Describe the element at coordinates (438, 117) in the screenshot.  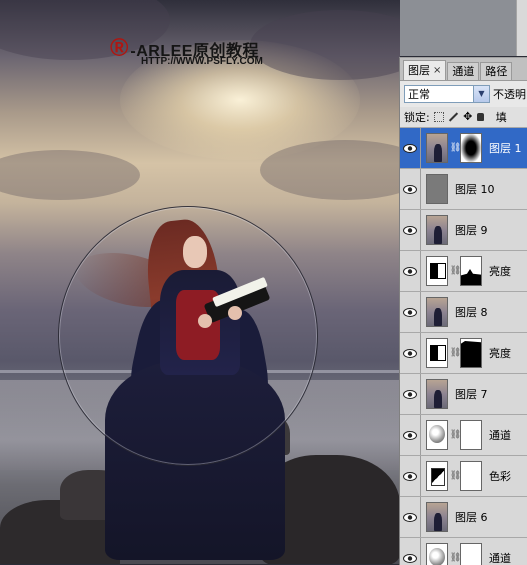
I see `lock-transparent-icon` at that location.